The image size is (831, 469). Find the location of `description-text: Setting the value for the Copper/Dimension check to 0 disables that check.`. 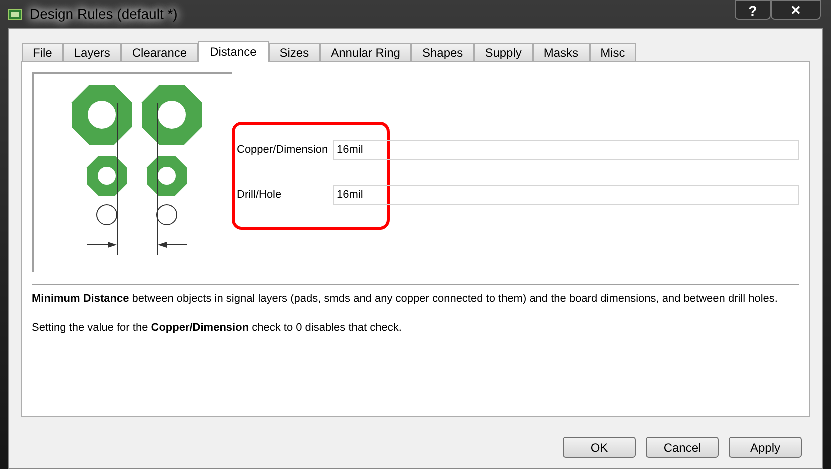

description-text: Setting the value for the Copper/Dimension check to 0 disables that check. is located at coordinates (217, 328).